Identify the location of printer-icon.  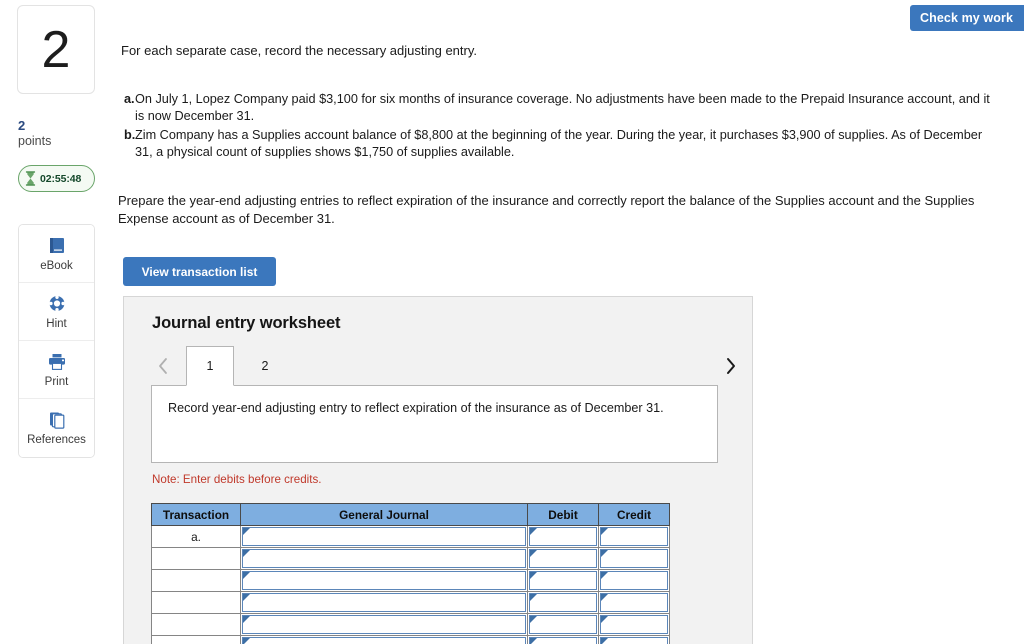
(57, 362).